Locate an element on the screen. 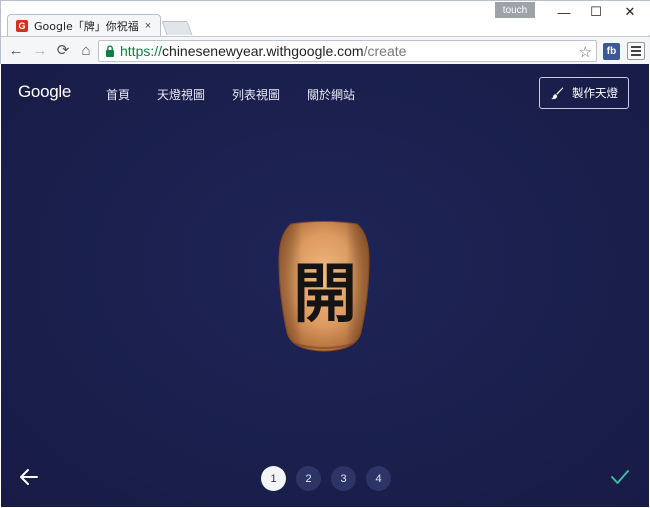 The image size is (650, 508). lock-icon is located at coordinates (110, 51).